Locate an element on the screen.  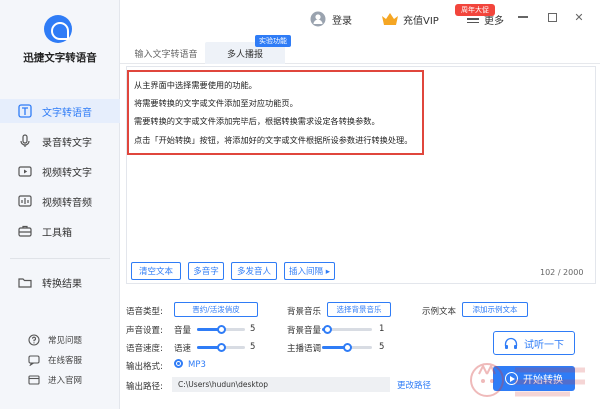
maximize-button is located at coordinates (552, 17).